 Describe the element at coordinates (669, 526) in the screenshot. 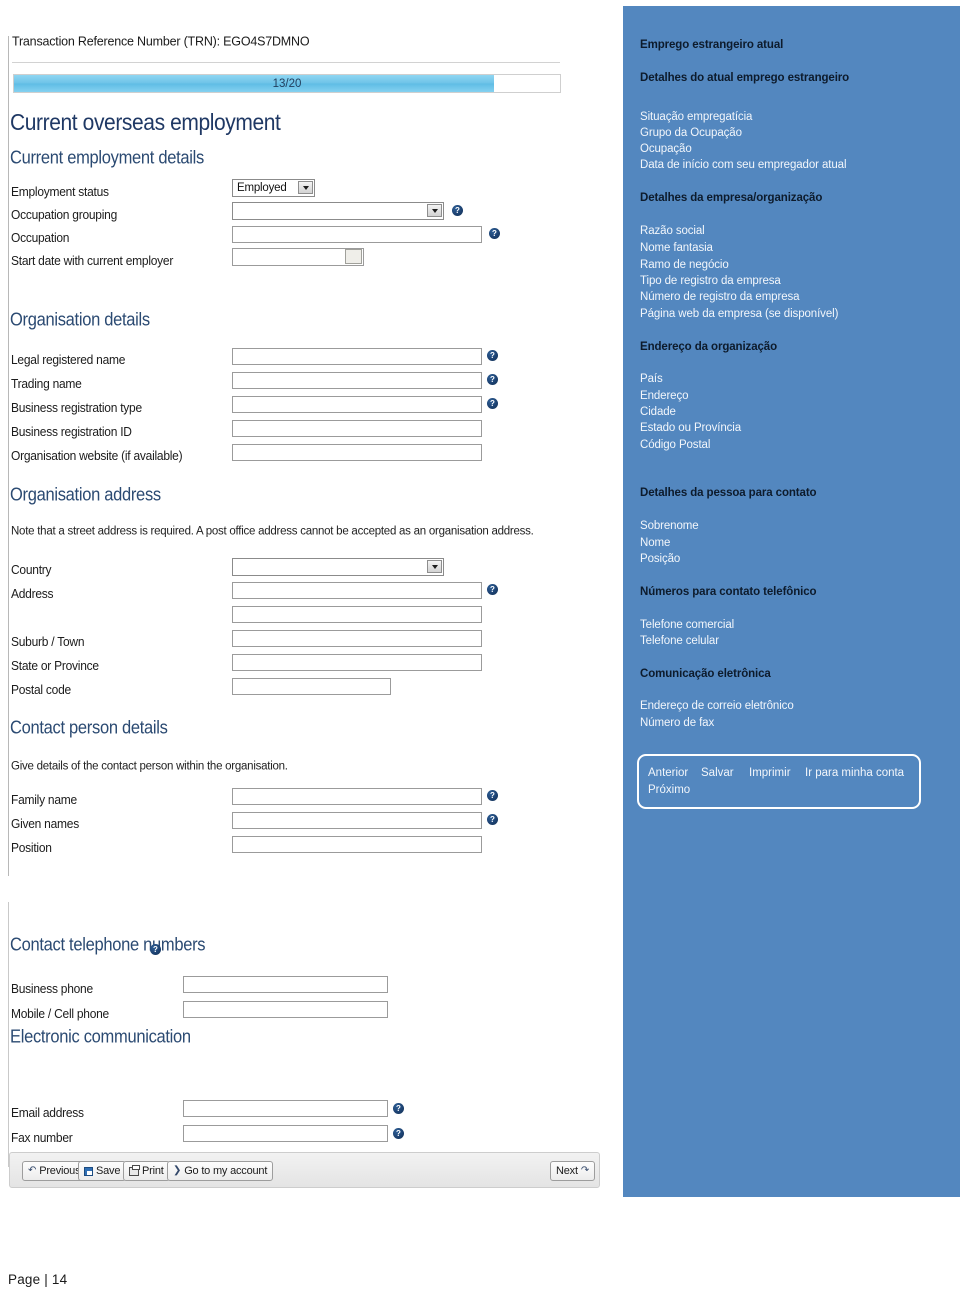

I see `translation-item: Sobrenome` at that location.